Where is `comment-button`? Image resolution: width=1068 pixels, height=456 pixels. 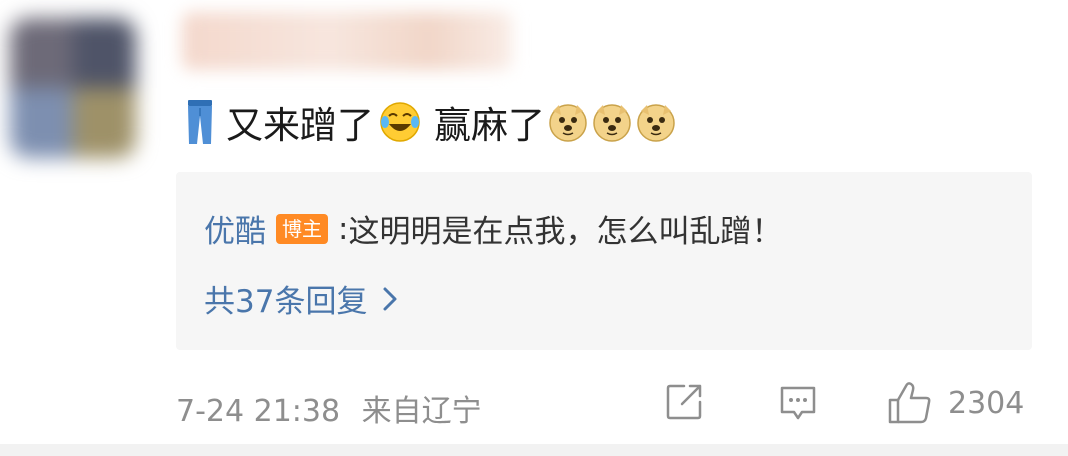 comment-button is located at coordinates (798, 402).